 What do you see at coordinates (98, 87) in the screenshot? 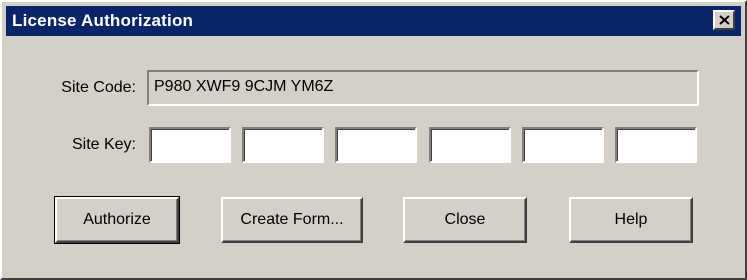
I see `site-code-label: Site Code:` at bounding box center [98, 87].